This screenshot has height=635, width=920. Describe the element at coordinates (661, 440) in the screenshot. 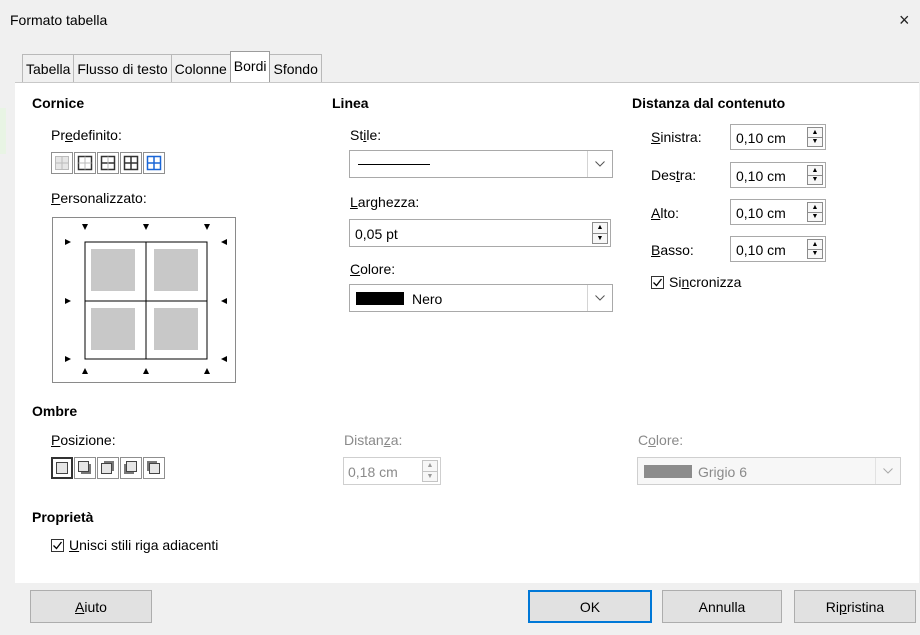

I see `ombre-colore-label: Colore:` at that location.